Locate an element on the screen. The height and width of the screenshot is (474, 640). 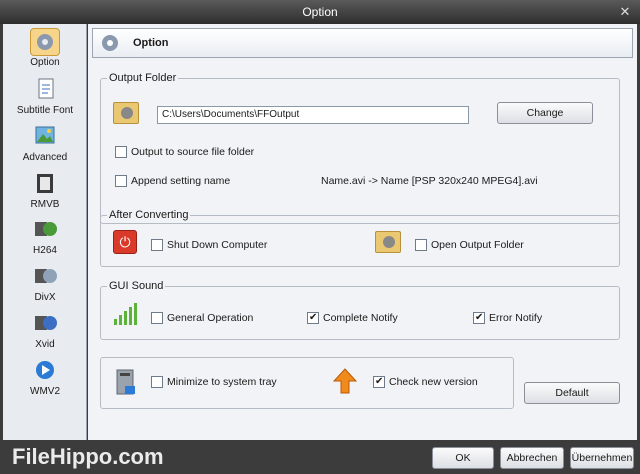
checkbox-label: Check new version is located at coordinates (433, 382).